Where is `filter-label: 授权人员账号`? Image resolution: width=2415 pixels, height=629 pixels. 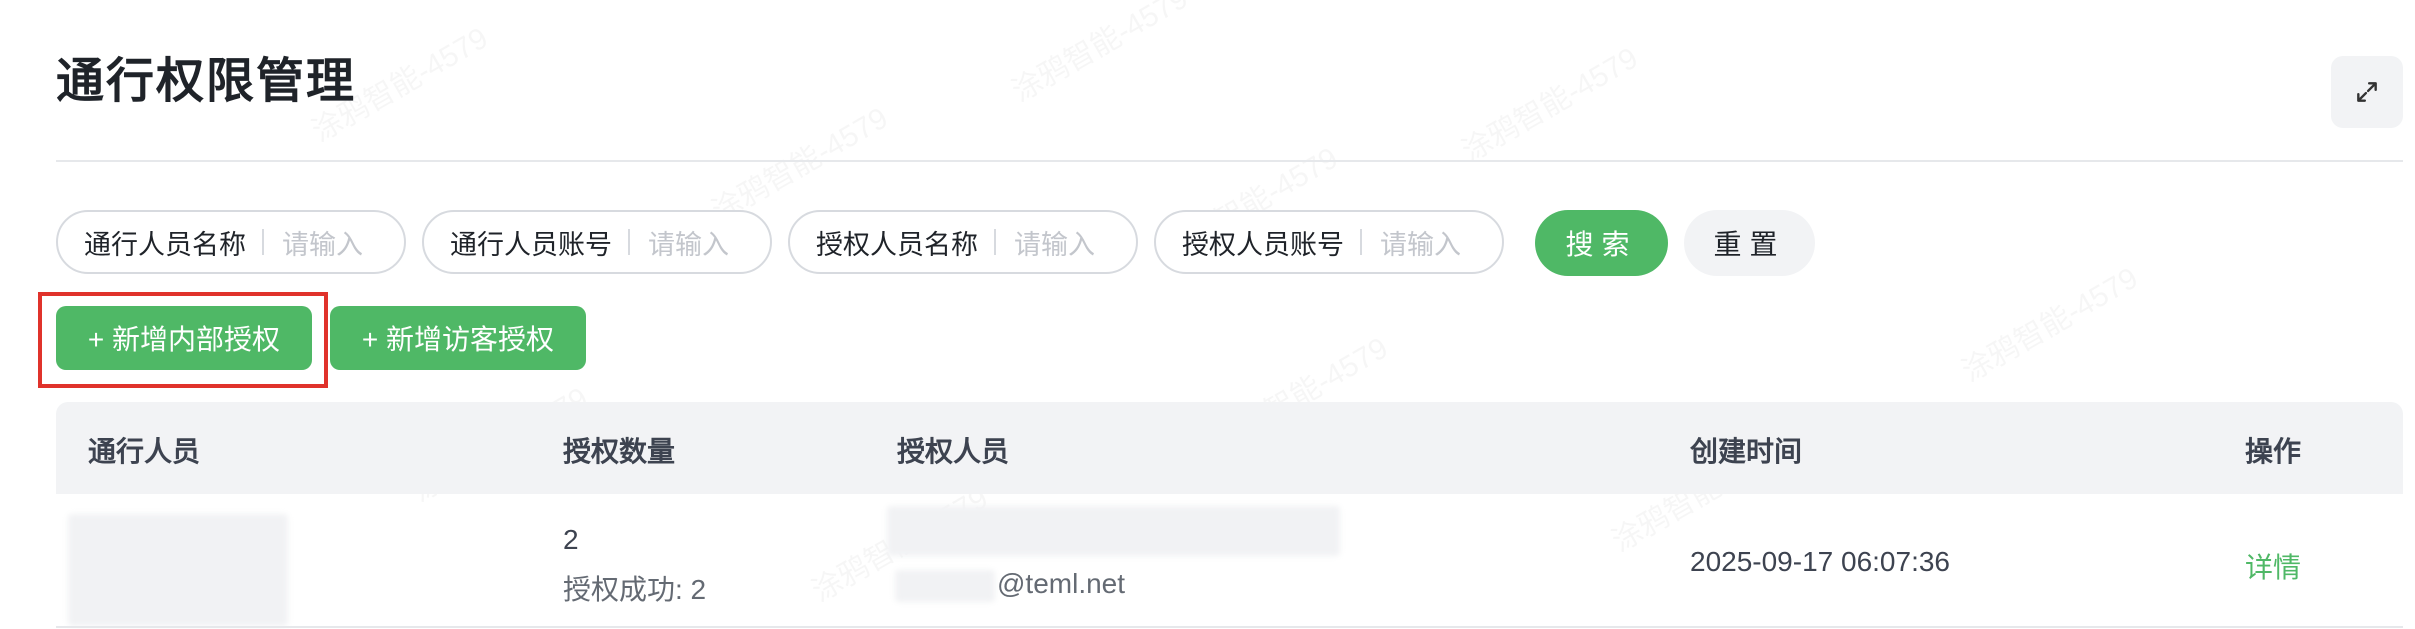 filter-label: 授权人员账号 is located at coordinates (1263, 244).